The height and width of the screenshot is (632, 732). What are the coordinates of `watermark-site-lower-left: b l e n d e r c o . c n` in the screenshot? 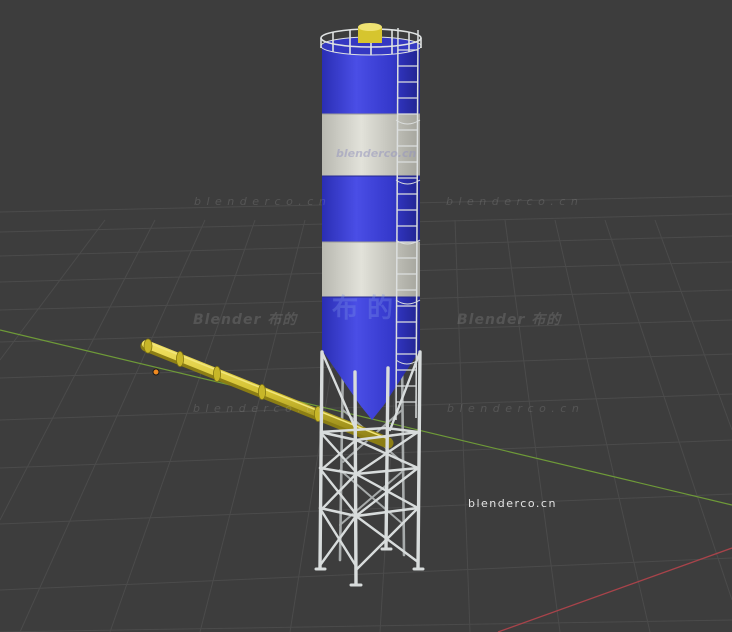 It's located at (259, 408).